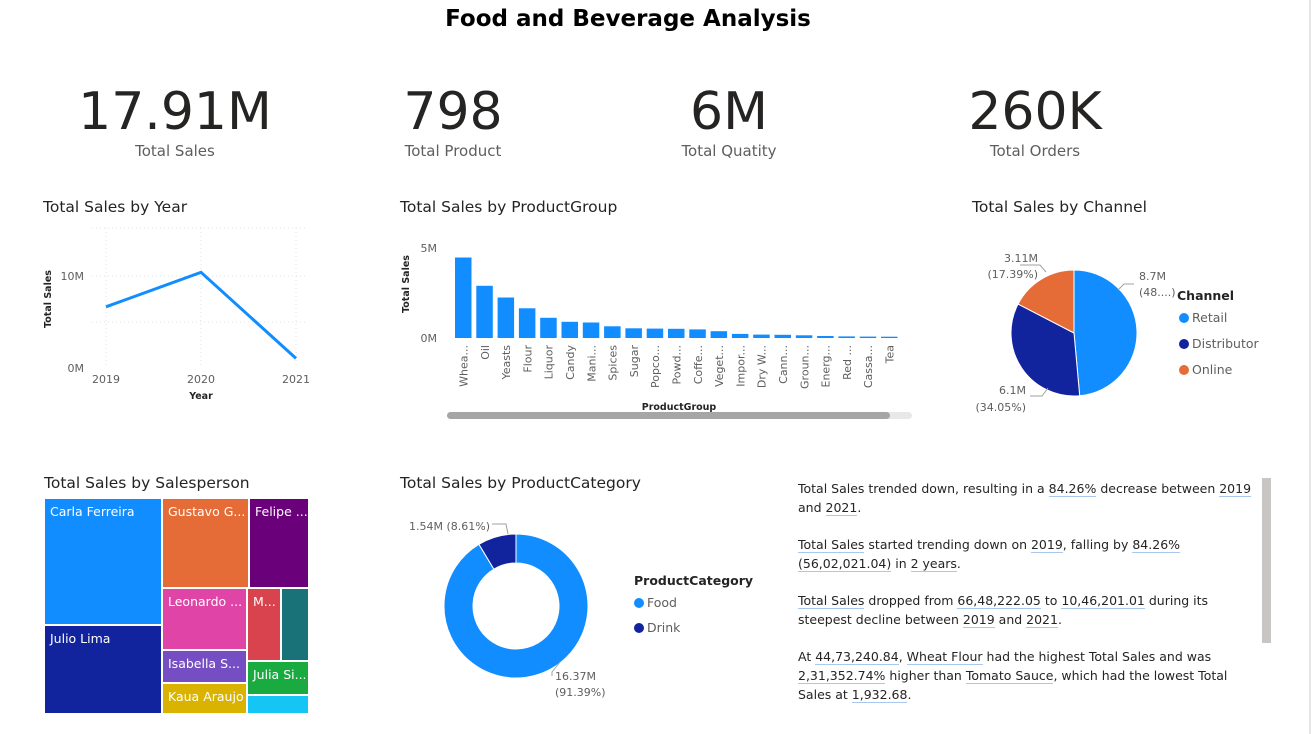 This screenshot has height=734, width=1311. What do you see at coordinates (1012, 390) in the screenshot?
I see `data-label: 6.1M` at bounding box center [1012, 390].